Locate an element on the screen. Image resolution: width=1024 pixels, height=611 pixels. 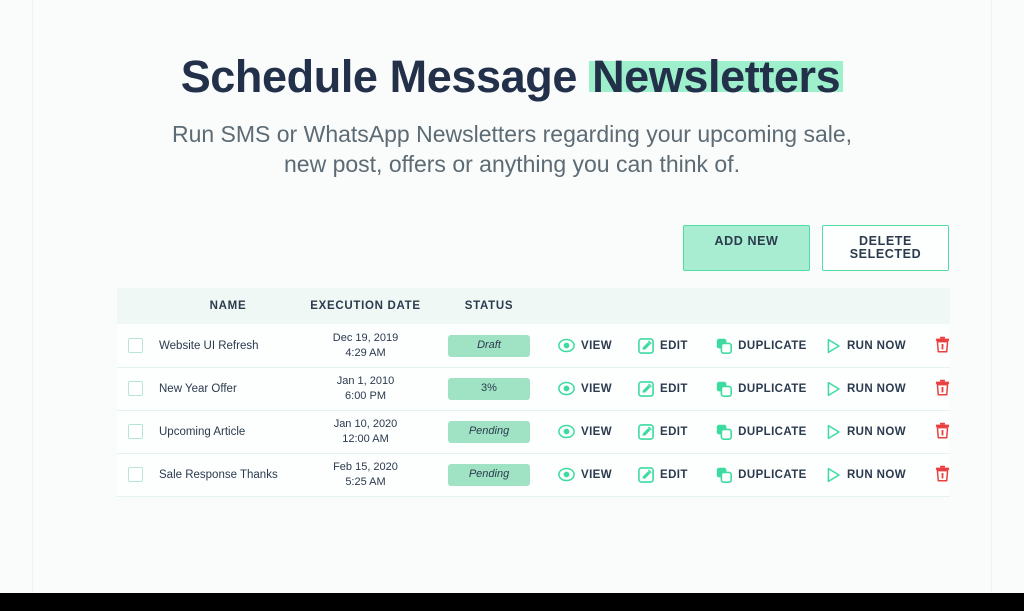
row-execution-date: Dec 19, 2019 4:29 AM is located at coordinates (365, 345).